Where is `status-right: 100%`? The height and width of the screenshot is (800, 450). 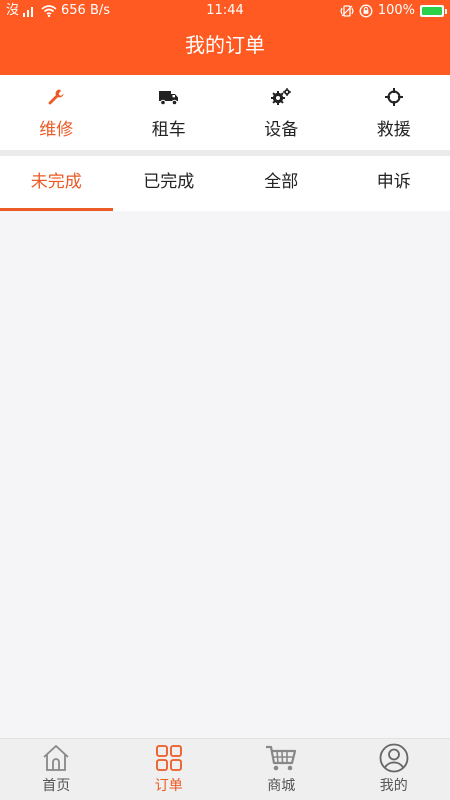
status-right: 100% is located at coordinates (393, 11).